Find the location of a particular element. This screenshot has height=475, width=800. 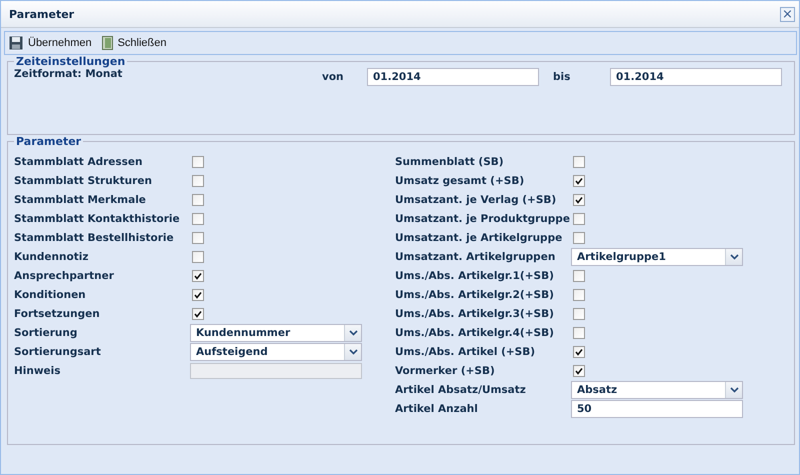

field-label: Stammblatt Merkmale is located at coordinates (80, 200).